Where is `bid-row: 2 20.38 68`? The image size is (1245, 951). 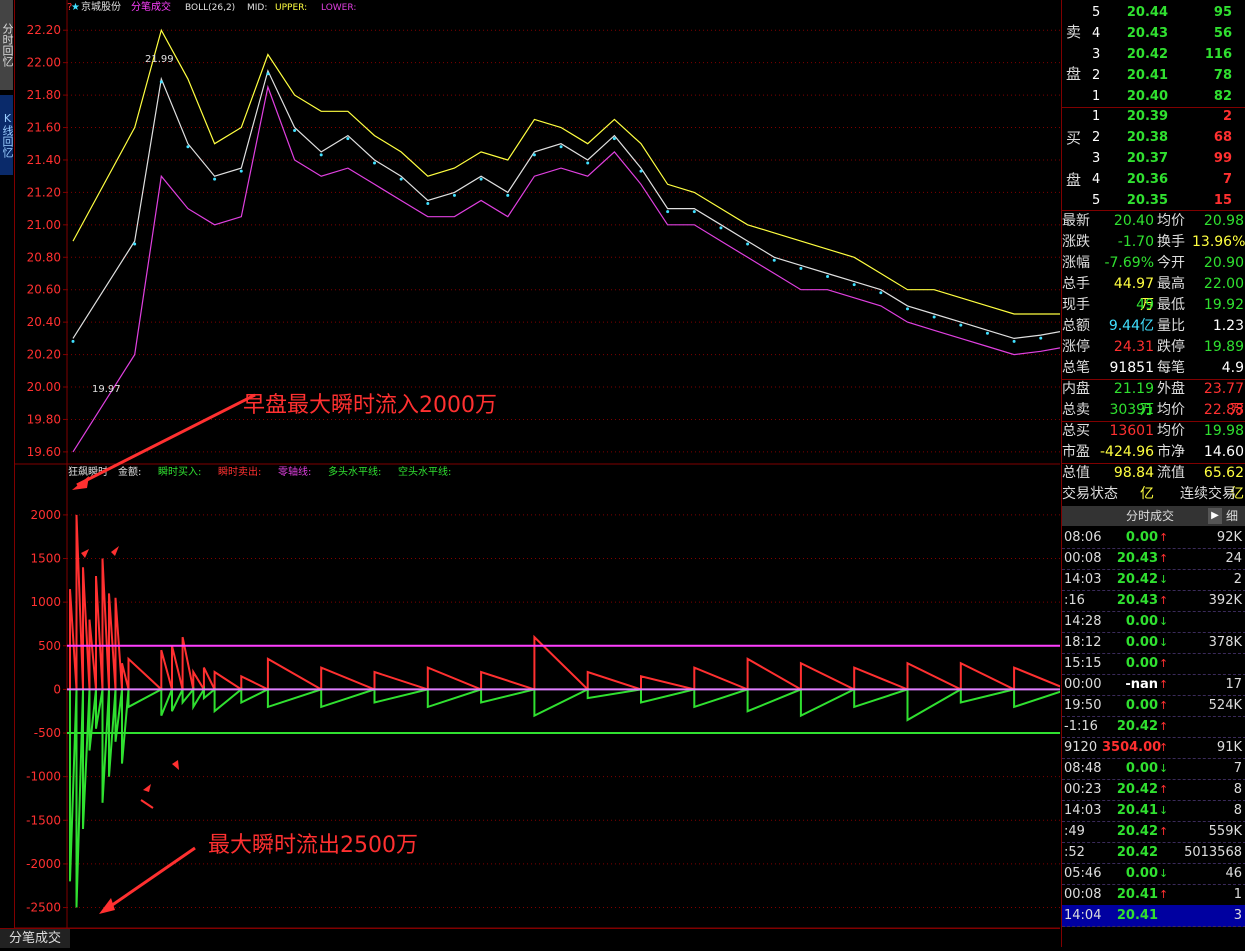
bid-row: 2 20.38 68 is located at coordinates (1153, 137).